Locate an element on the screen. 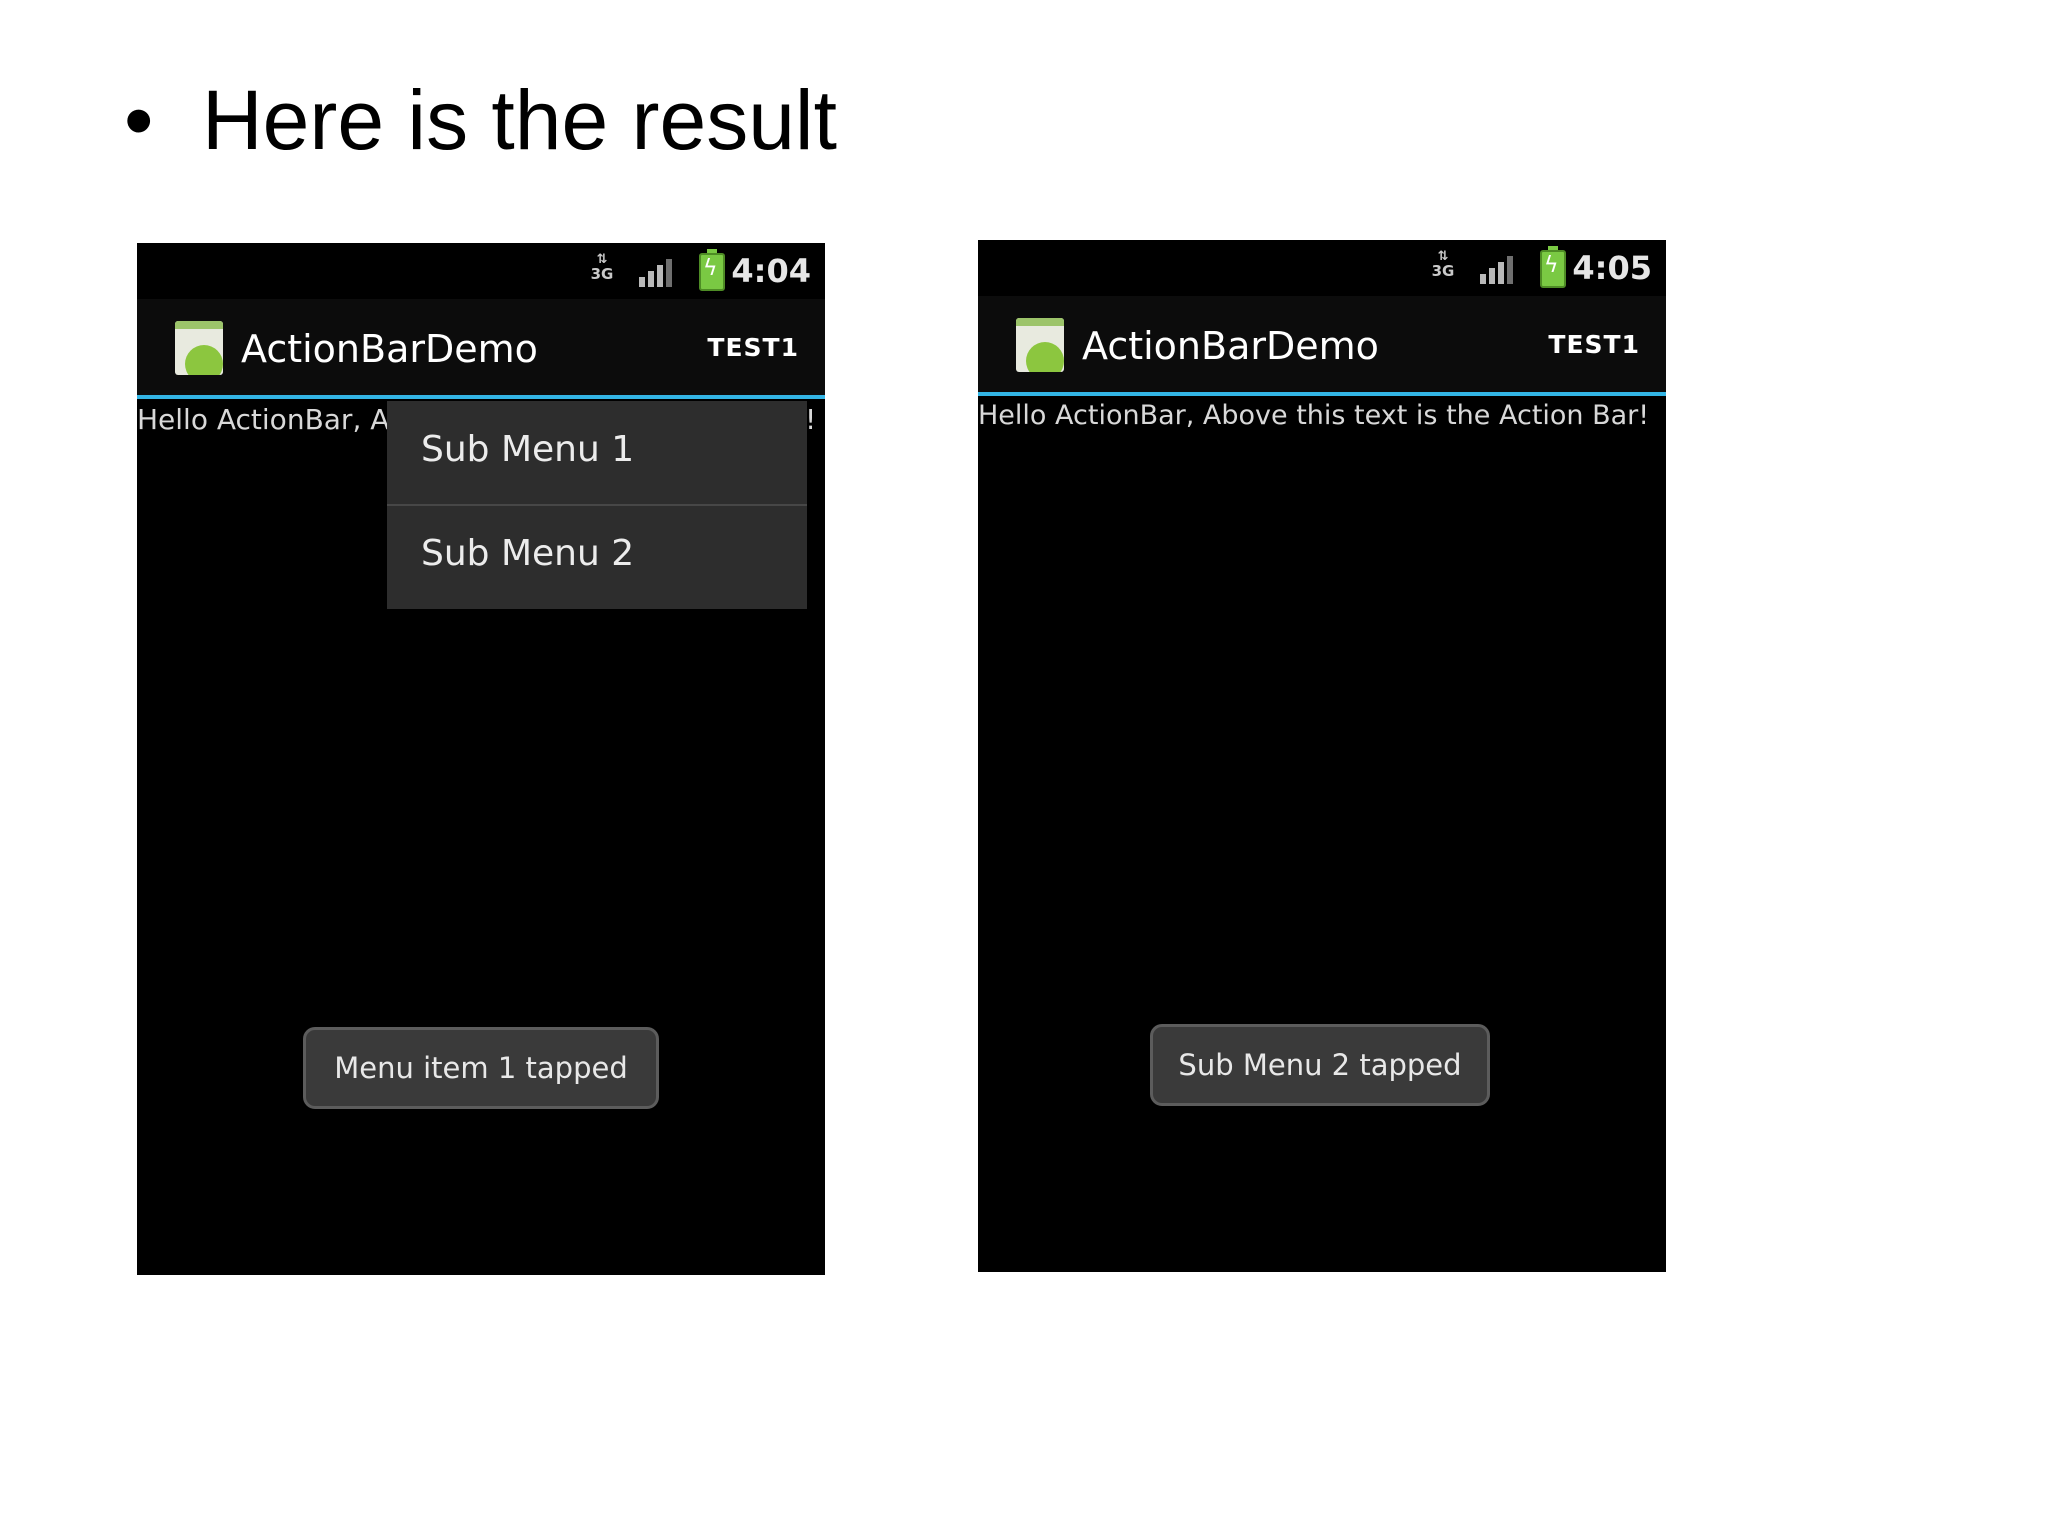 The width and height of the screenshot is (2048, 1536). slide-heading: Here is the result is located at coordinates (519, 120).